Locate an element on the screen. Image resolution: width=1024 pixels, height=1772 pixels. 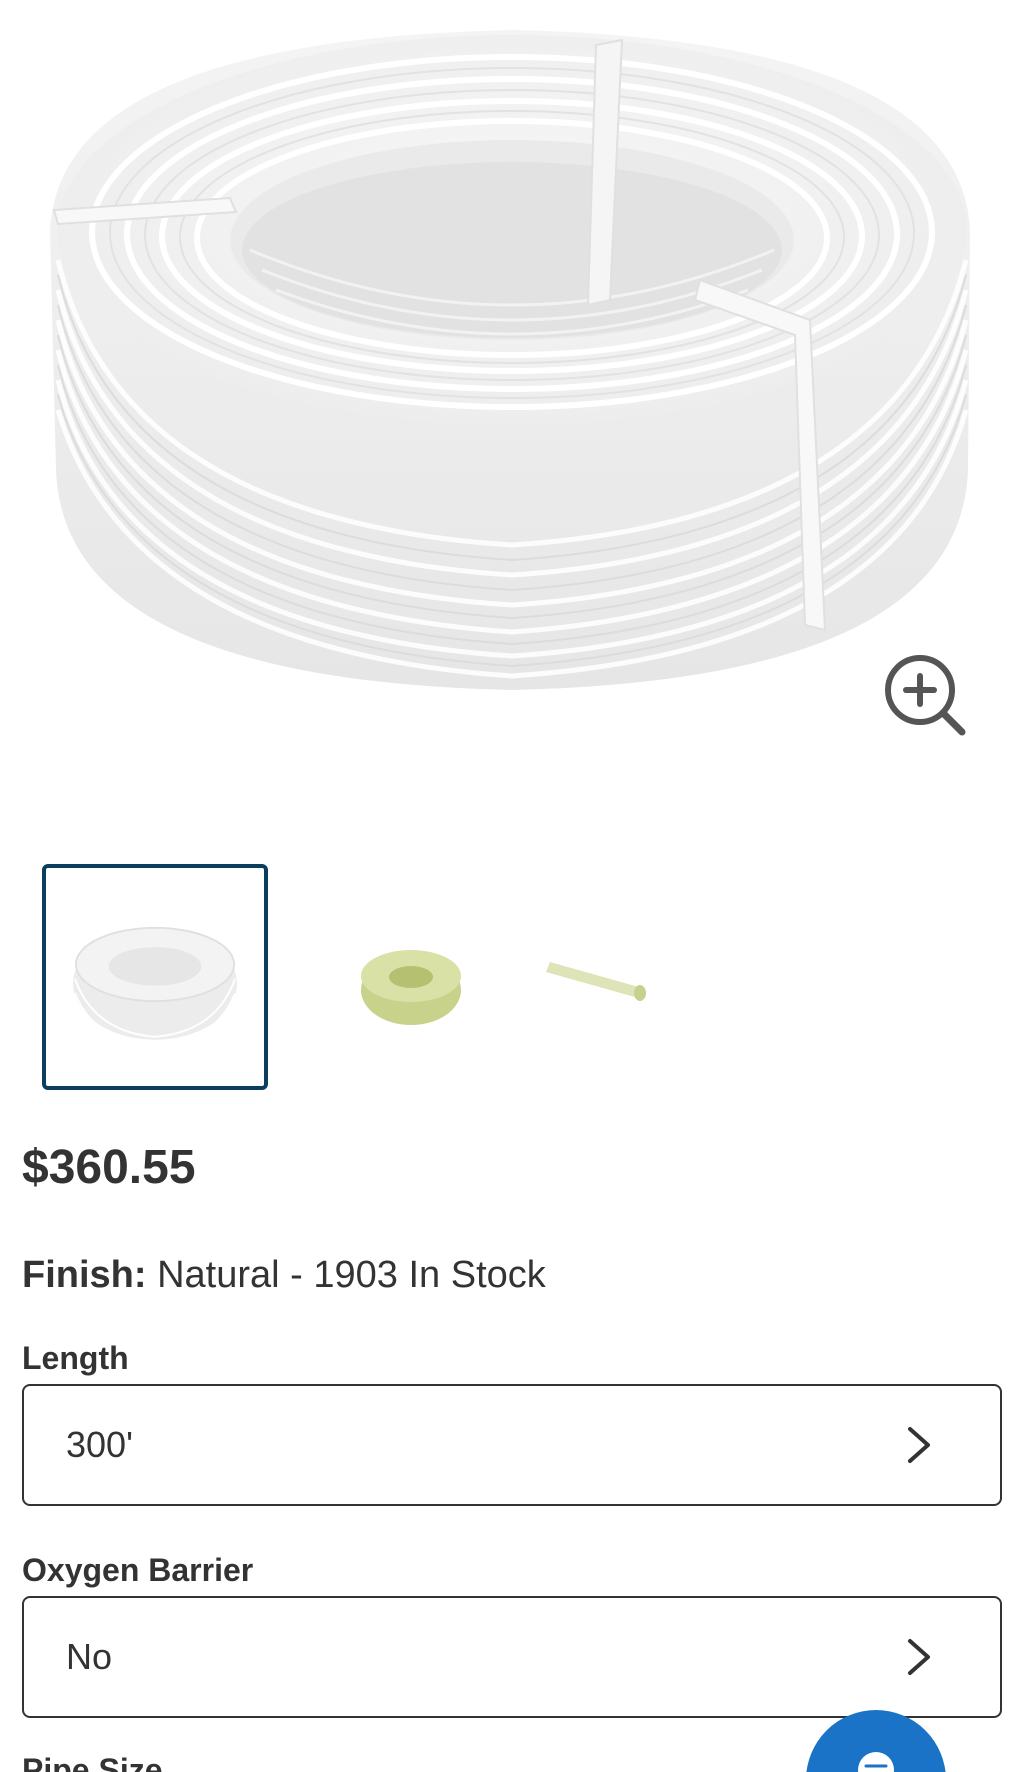
finish-info: Finish: Natural - 1903 In Stock is located at coordinates (284, 1275).